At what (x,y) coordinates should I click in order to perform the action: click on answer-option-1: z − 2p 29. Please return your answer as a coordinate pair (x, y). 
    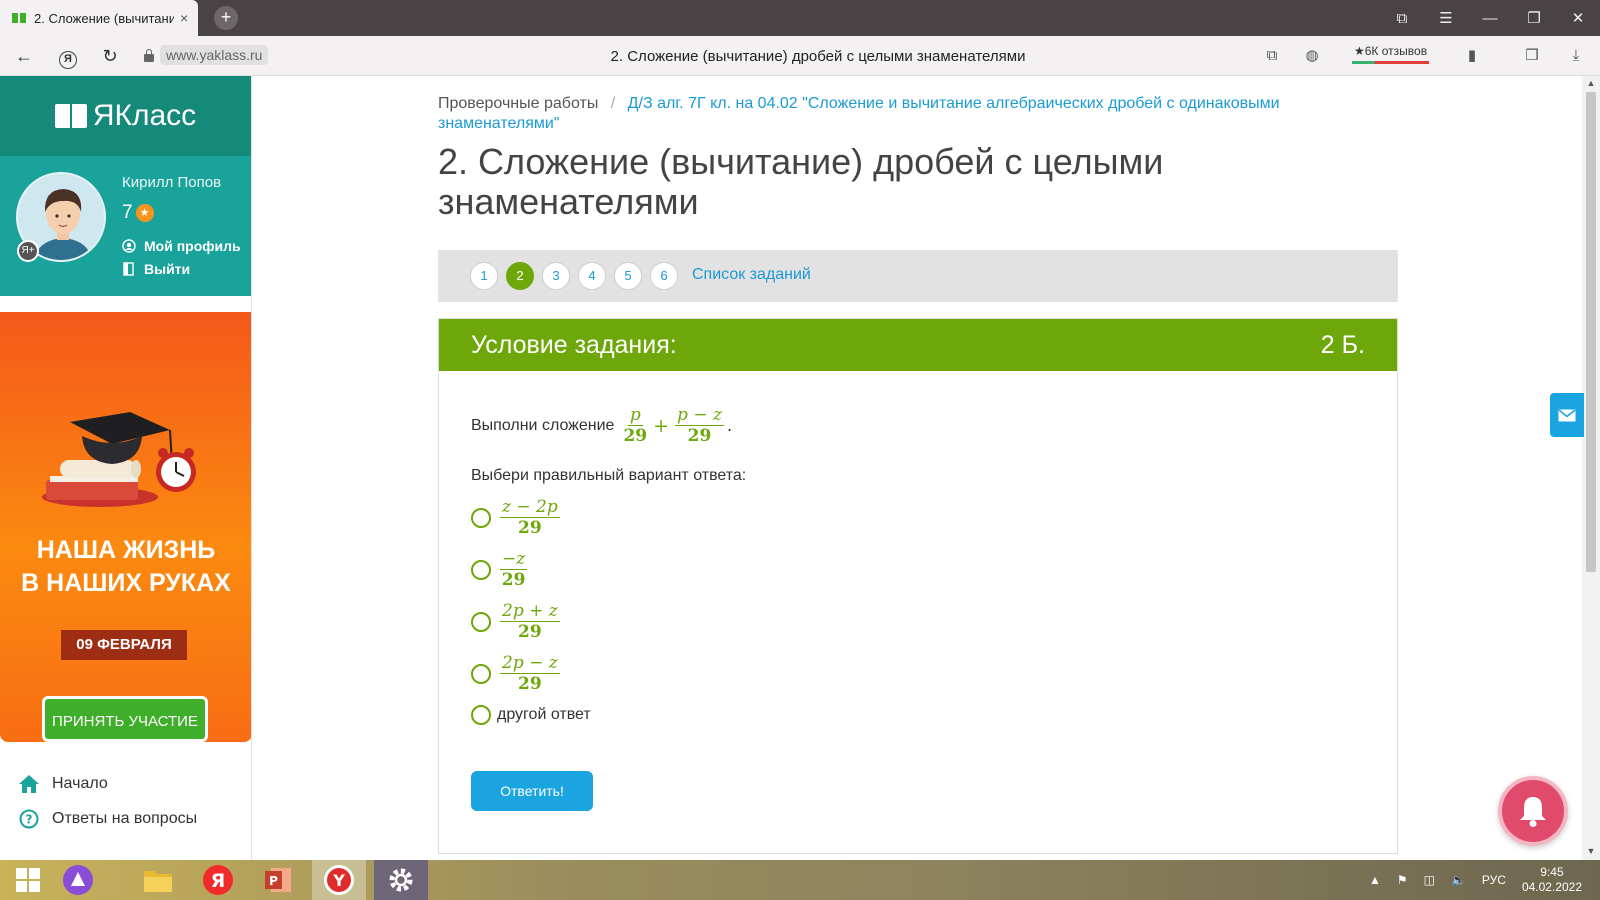
    Looking at the image, I should click on (517, 517).